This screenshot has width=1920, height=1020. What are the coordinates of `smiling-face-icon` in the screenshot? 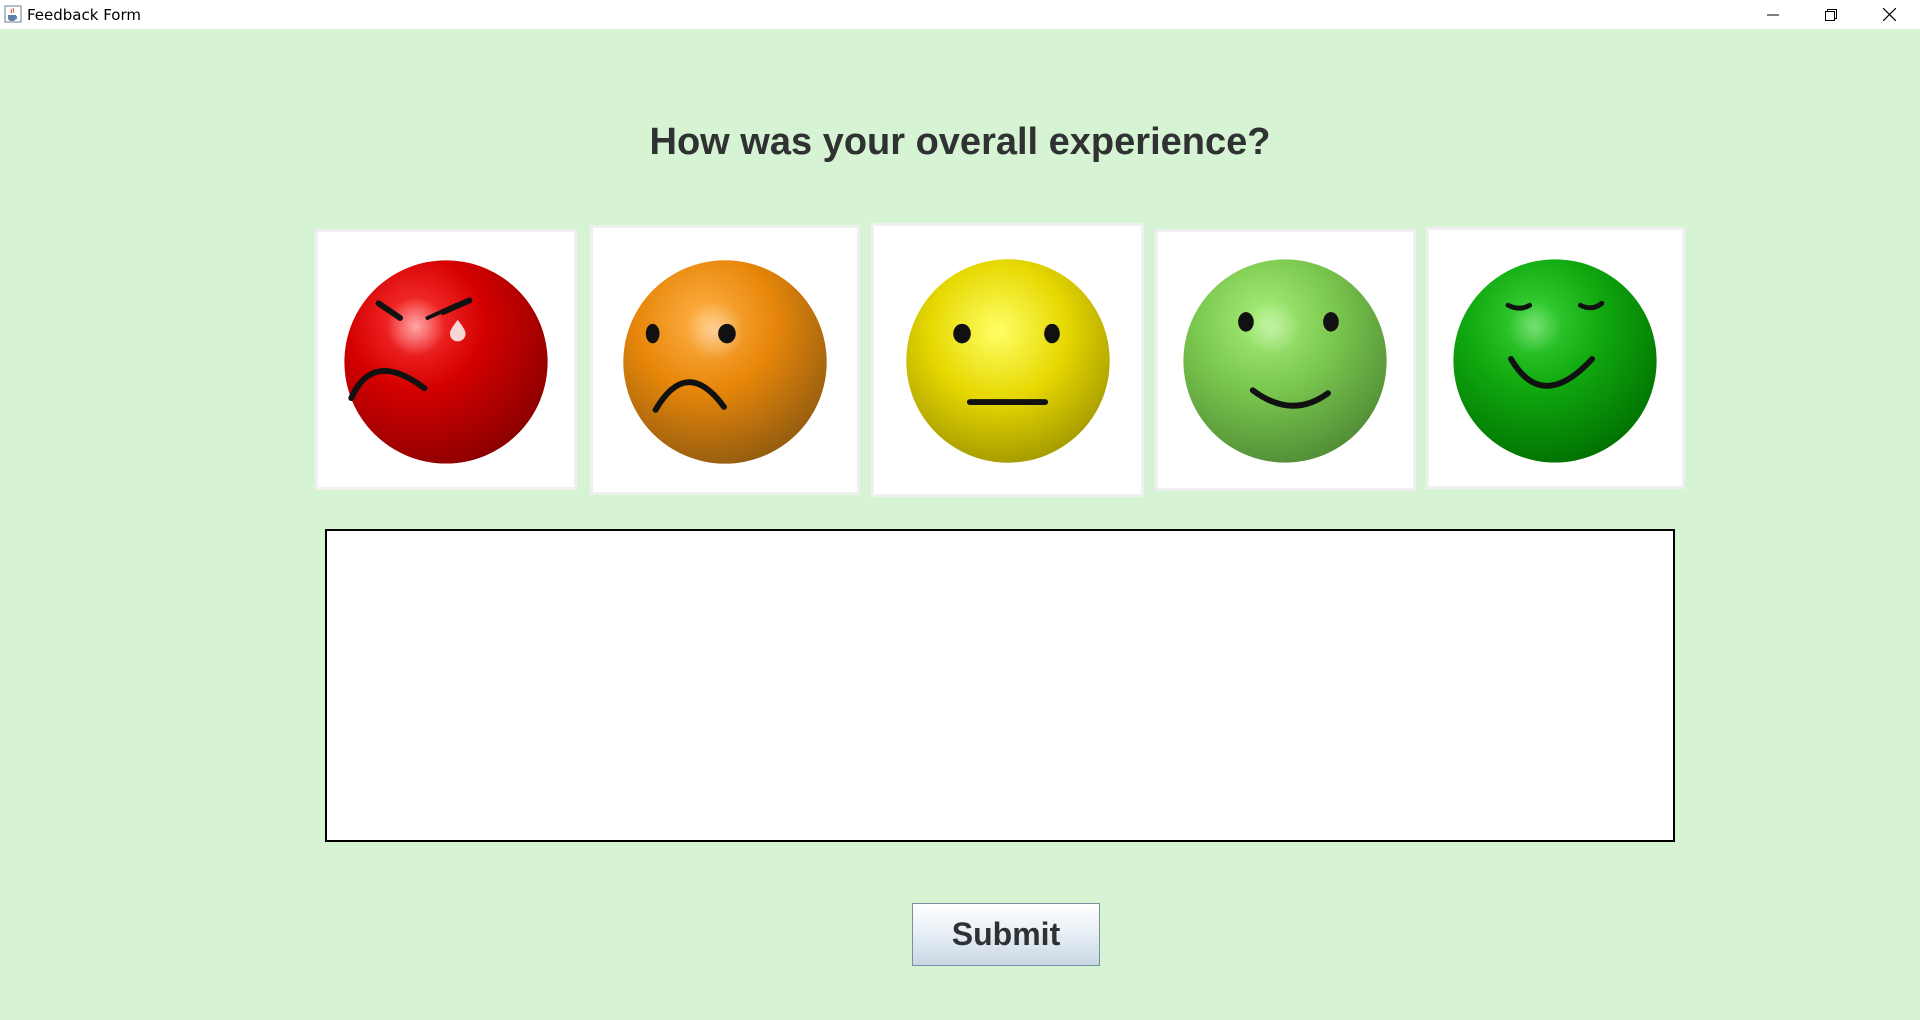 It's located at (1285, 361).